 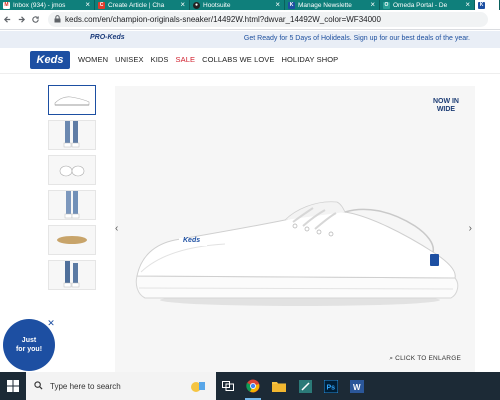 I want to click on windows-taskbar: Type here to search Ps W, so click(x=250, y=386).